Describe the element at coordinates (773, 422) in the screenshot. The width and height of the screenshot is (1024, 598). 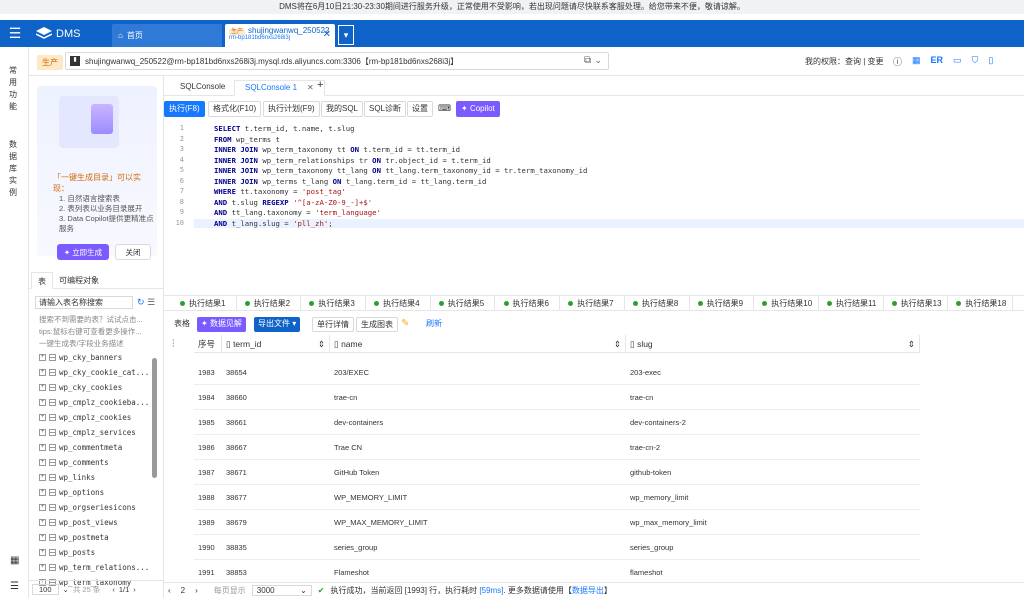
I see `table-cell: dev-containers-2` at that location.